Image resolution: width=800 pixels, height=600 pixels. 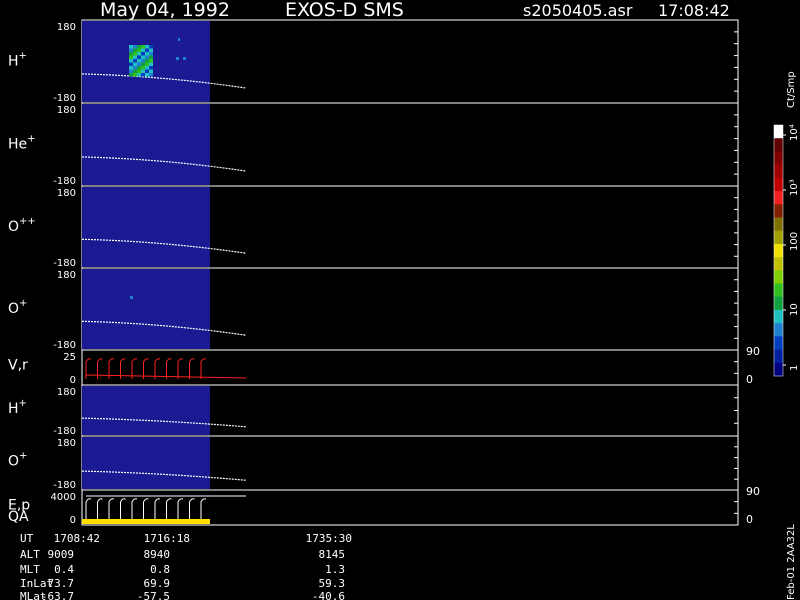 I want to click on colorbar-unit: Ct/Smp, so click(x=791, y=89).